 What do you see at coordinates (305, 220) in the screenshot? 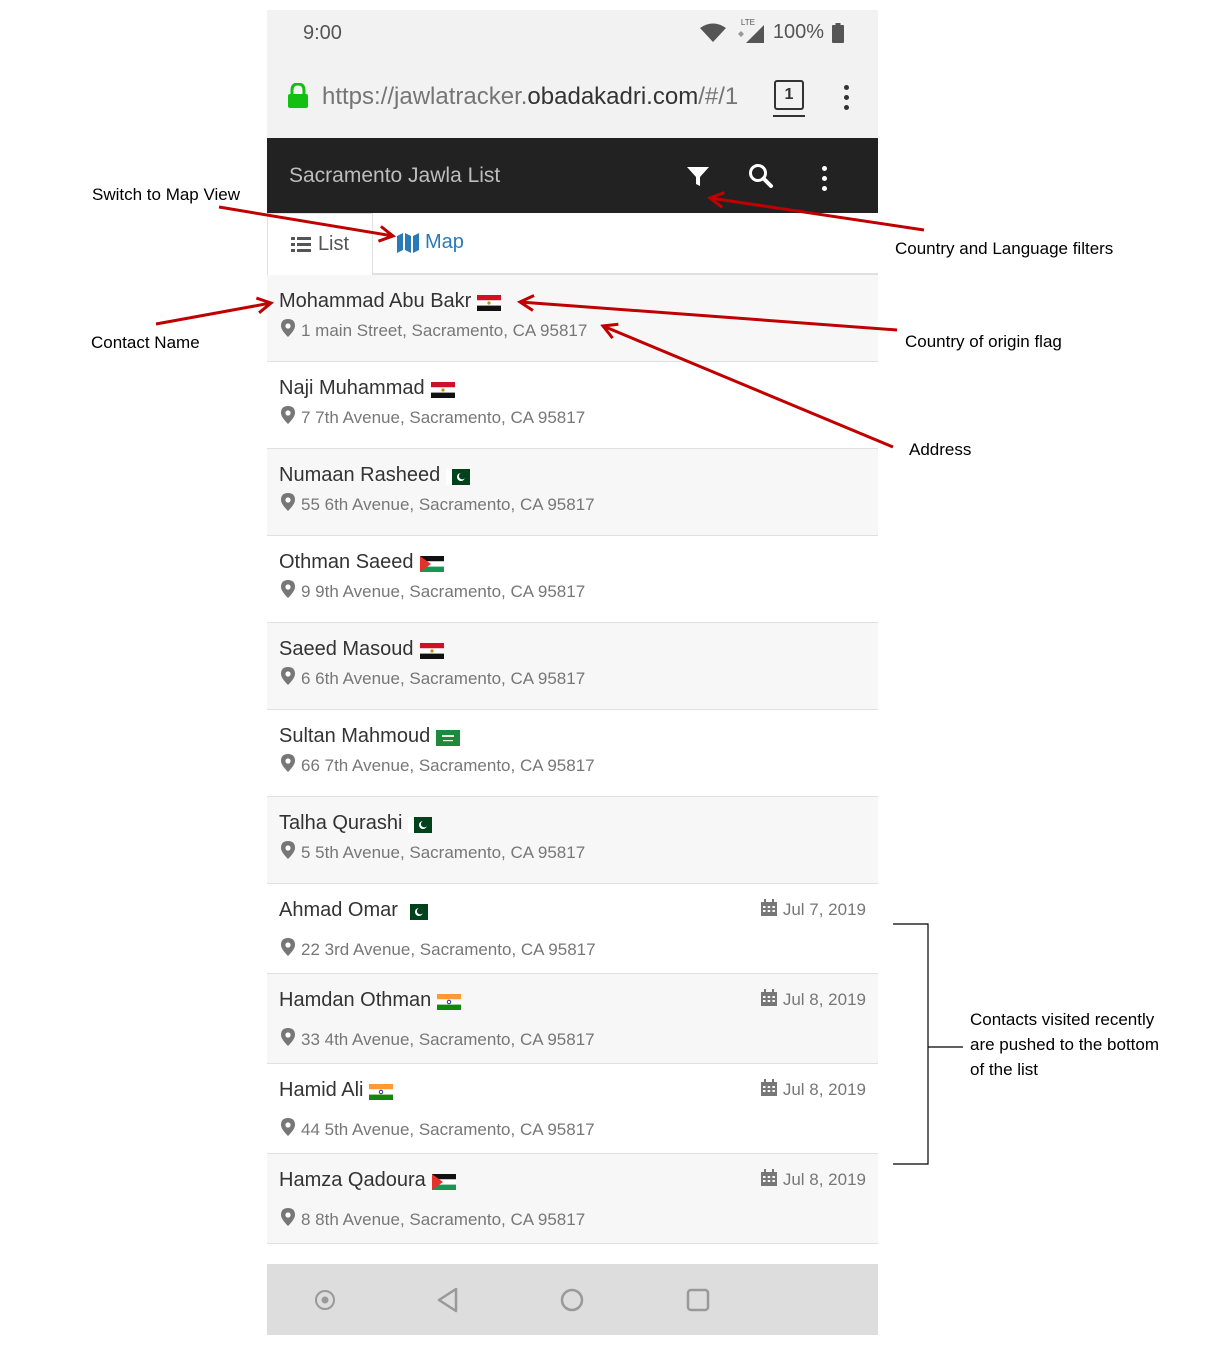
I see `arrow-map-view` at bounding box center [305, 220].